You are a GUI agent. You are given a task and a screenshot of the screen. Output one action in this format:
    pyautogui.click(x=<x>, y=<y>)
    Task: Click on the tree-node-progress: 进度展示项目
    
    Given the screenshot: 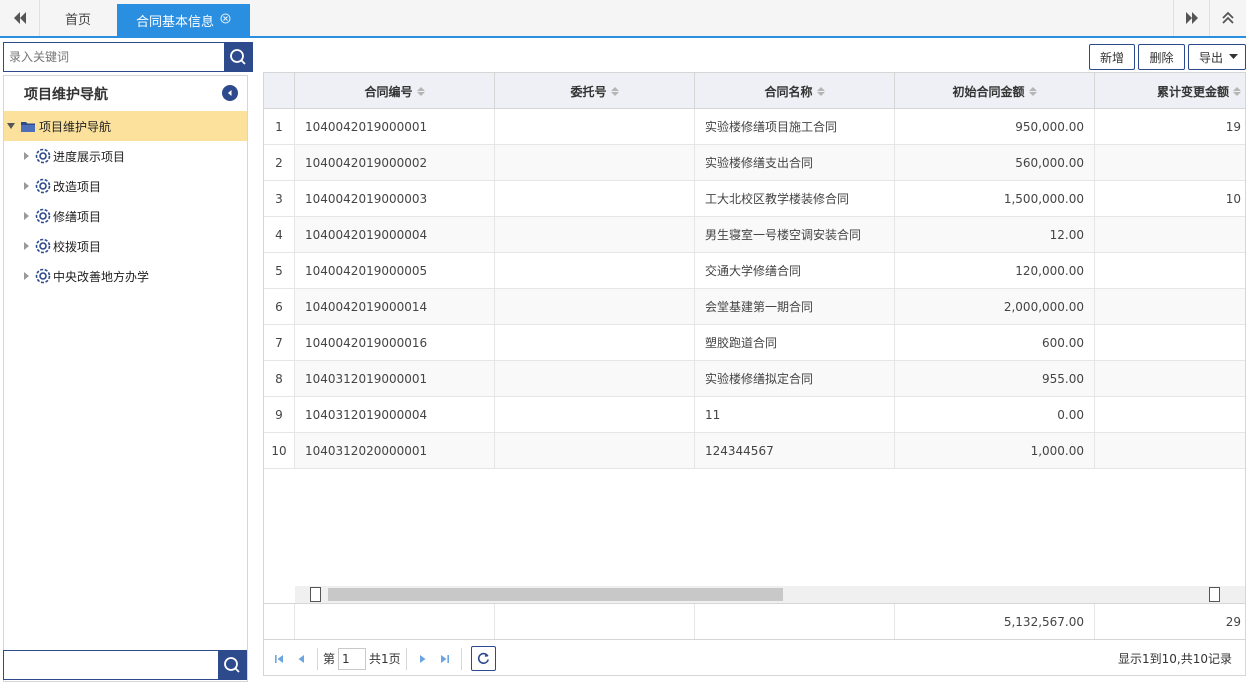 What is the action you would take?
    pyautogui.click(x=125, y=156)
    